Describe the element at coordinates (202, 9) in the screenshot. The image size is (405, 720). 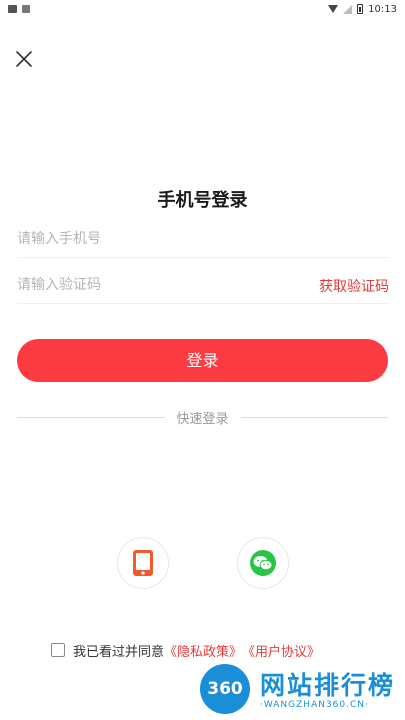
I see `status-bar: 10:13` at that location.